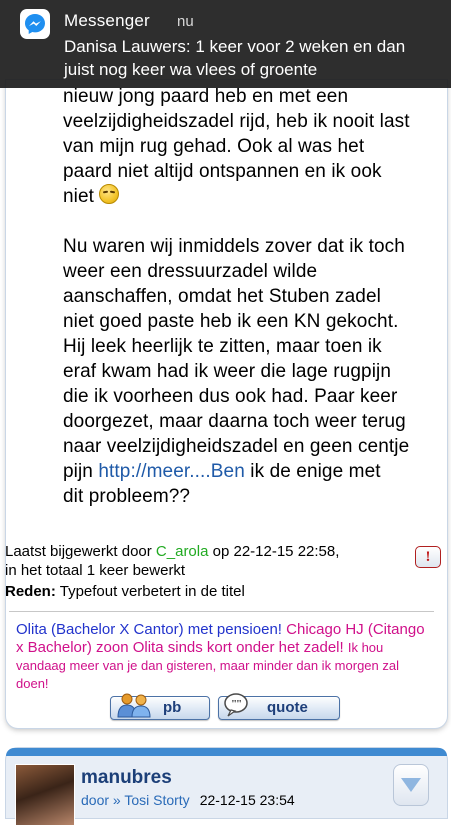 This screenshot has width=451, height=826. Describe the element at coordinates (249, 196) in the screenshot. I see `post-line: niet` at that location.